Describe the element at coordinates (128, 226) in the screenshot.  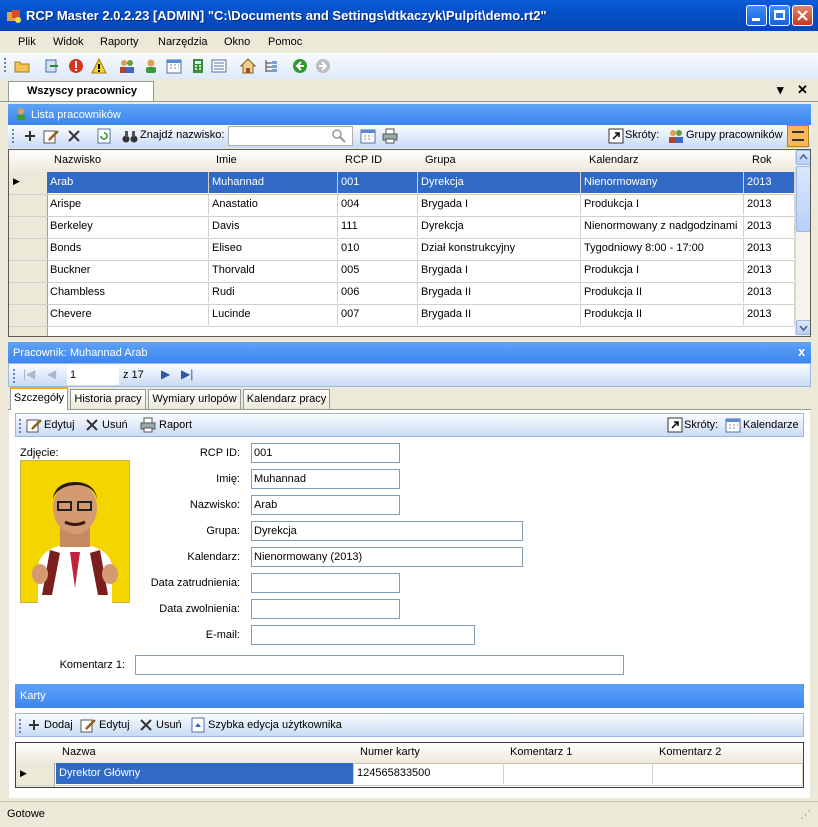
I see `table-cell: Berkeley` at that location.